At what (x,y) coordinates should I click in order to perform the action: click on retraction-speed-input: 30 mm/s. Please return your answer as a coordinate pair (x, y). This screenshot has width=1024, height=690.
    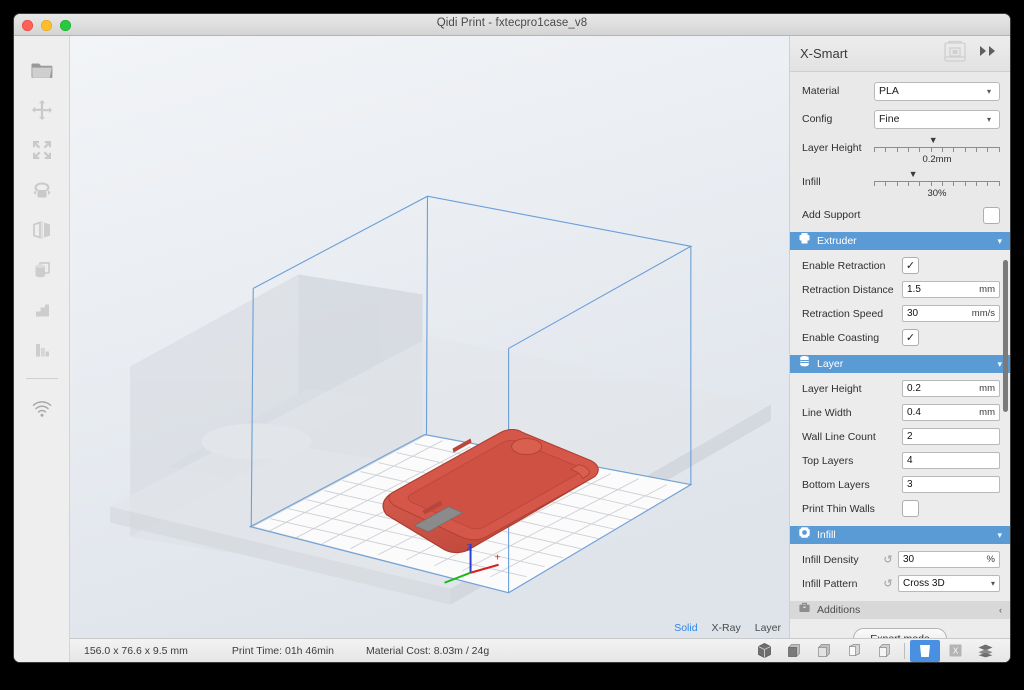
    Looking at the image, I should click on (951, 313).